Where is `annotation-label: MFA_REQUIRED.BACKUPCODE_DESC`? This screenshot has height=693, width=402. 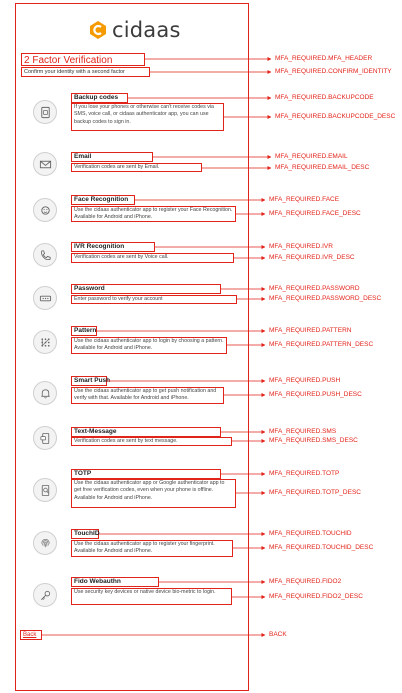 annotation-label: MFA_REQUIRED.BACKUPCODE_DESC is located at coordinates (335, 116).